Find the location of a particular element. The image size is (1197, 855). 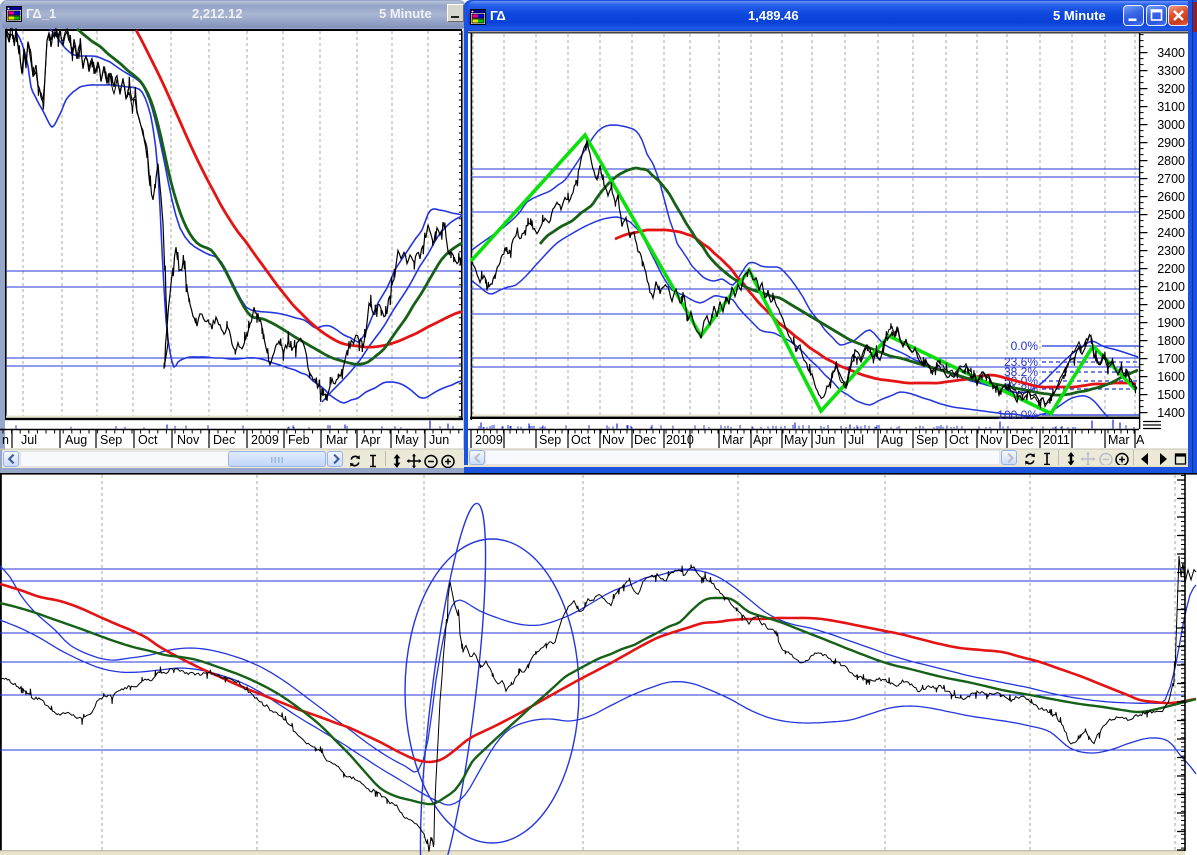

svg-text: 2011 is located at coordinates (1056, 440).